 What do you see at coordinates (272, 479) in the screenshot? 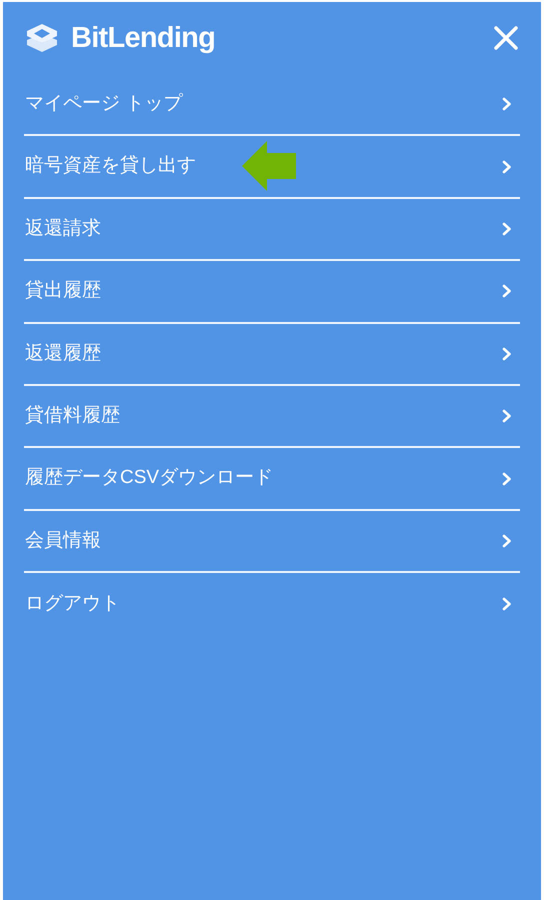
I see `menu-item: 履歴データCSVダウンロード` at bounding box center [272, 479].